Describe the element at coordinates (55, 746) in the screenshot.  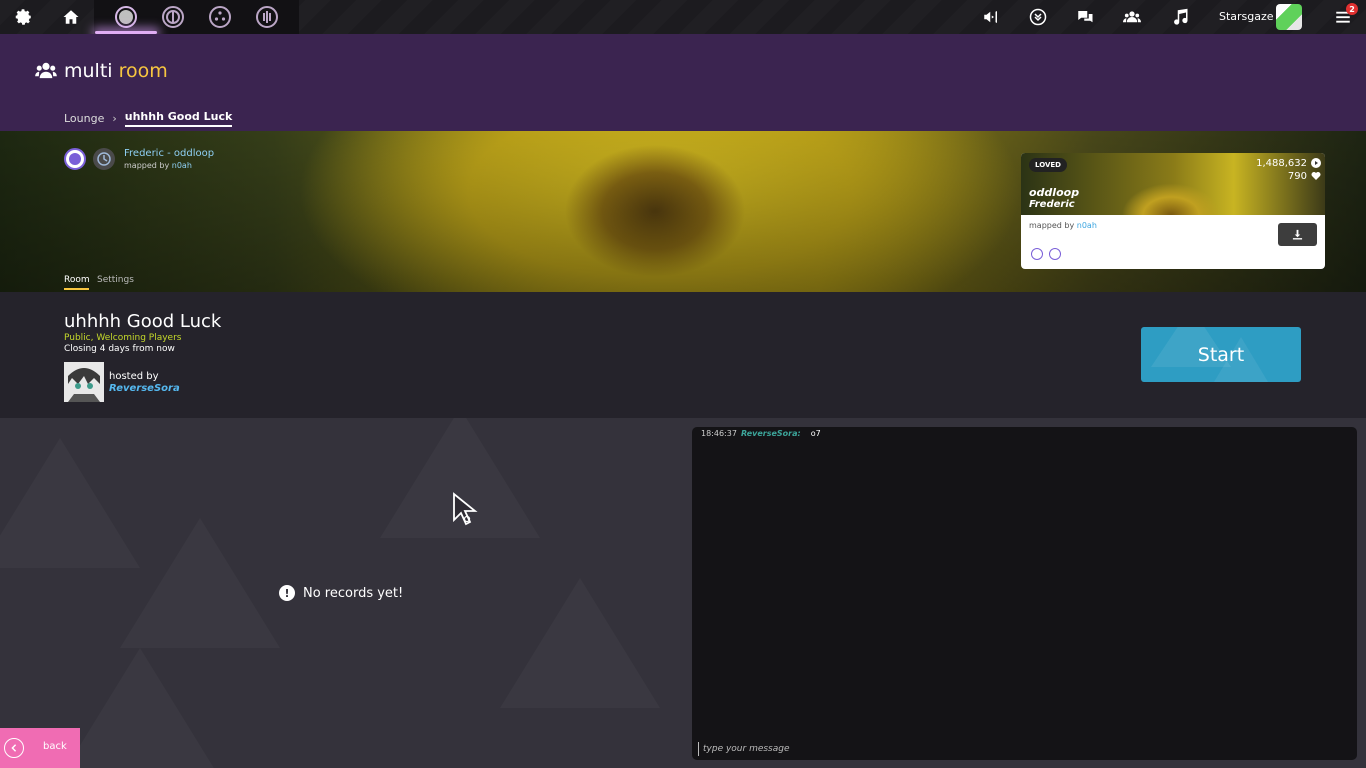
I see `back-label: back` at that location.